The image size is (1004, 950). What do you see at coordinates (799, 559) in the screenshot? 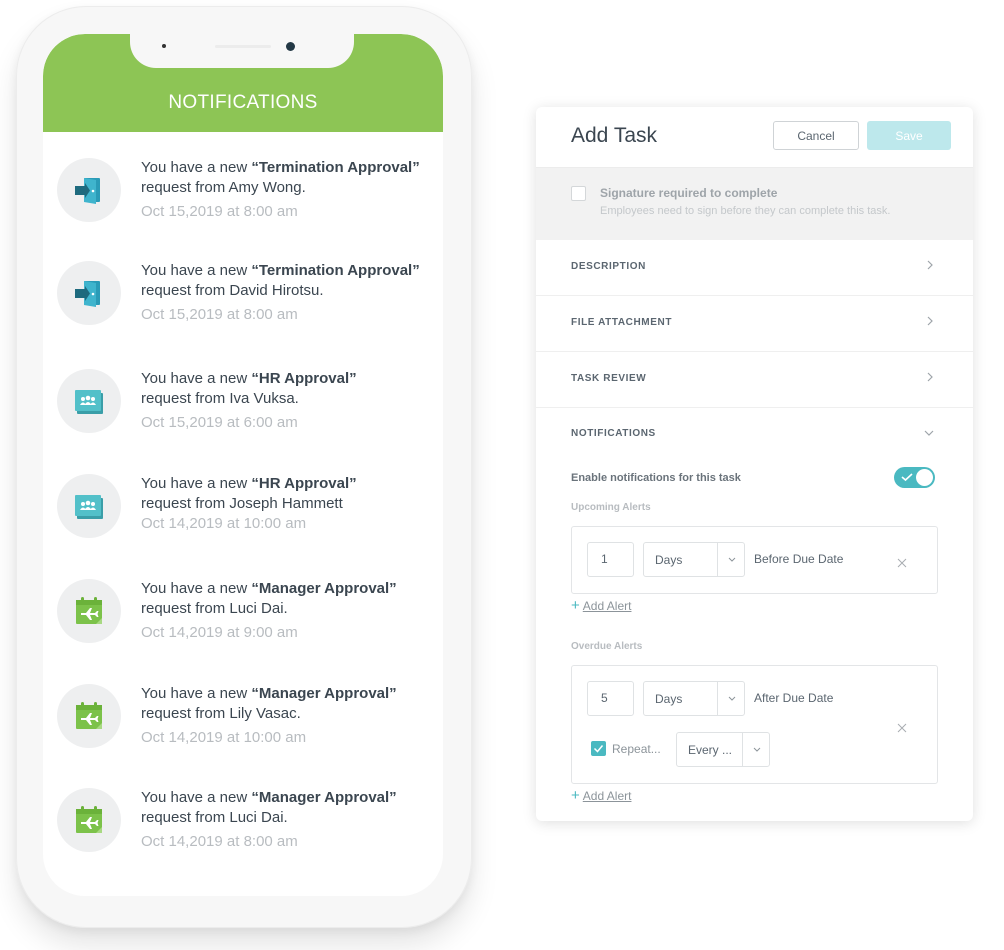
I see `upcoming-relation-text: Before Due Date` at bounding box center [799, 559].